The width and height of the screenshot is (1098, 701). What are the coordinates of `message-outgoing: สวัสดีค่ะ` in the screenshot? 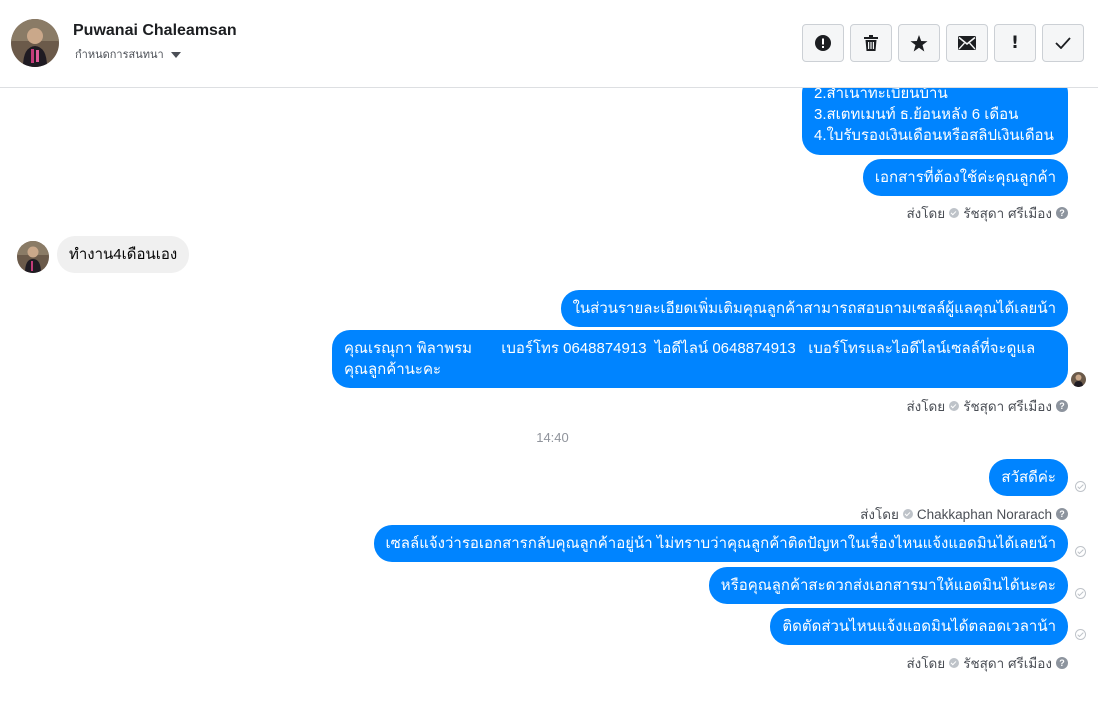 It's located at (1028, 477).